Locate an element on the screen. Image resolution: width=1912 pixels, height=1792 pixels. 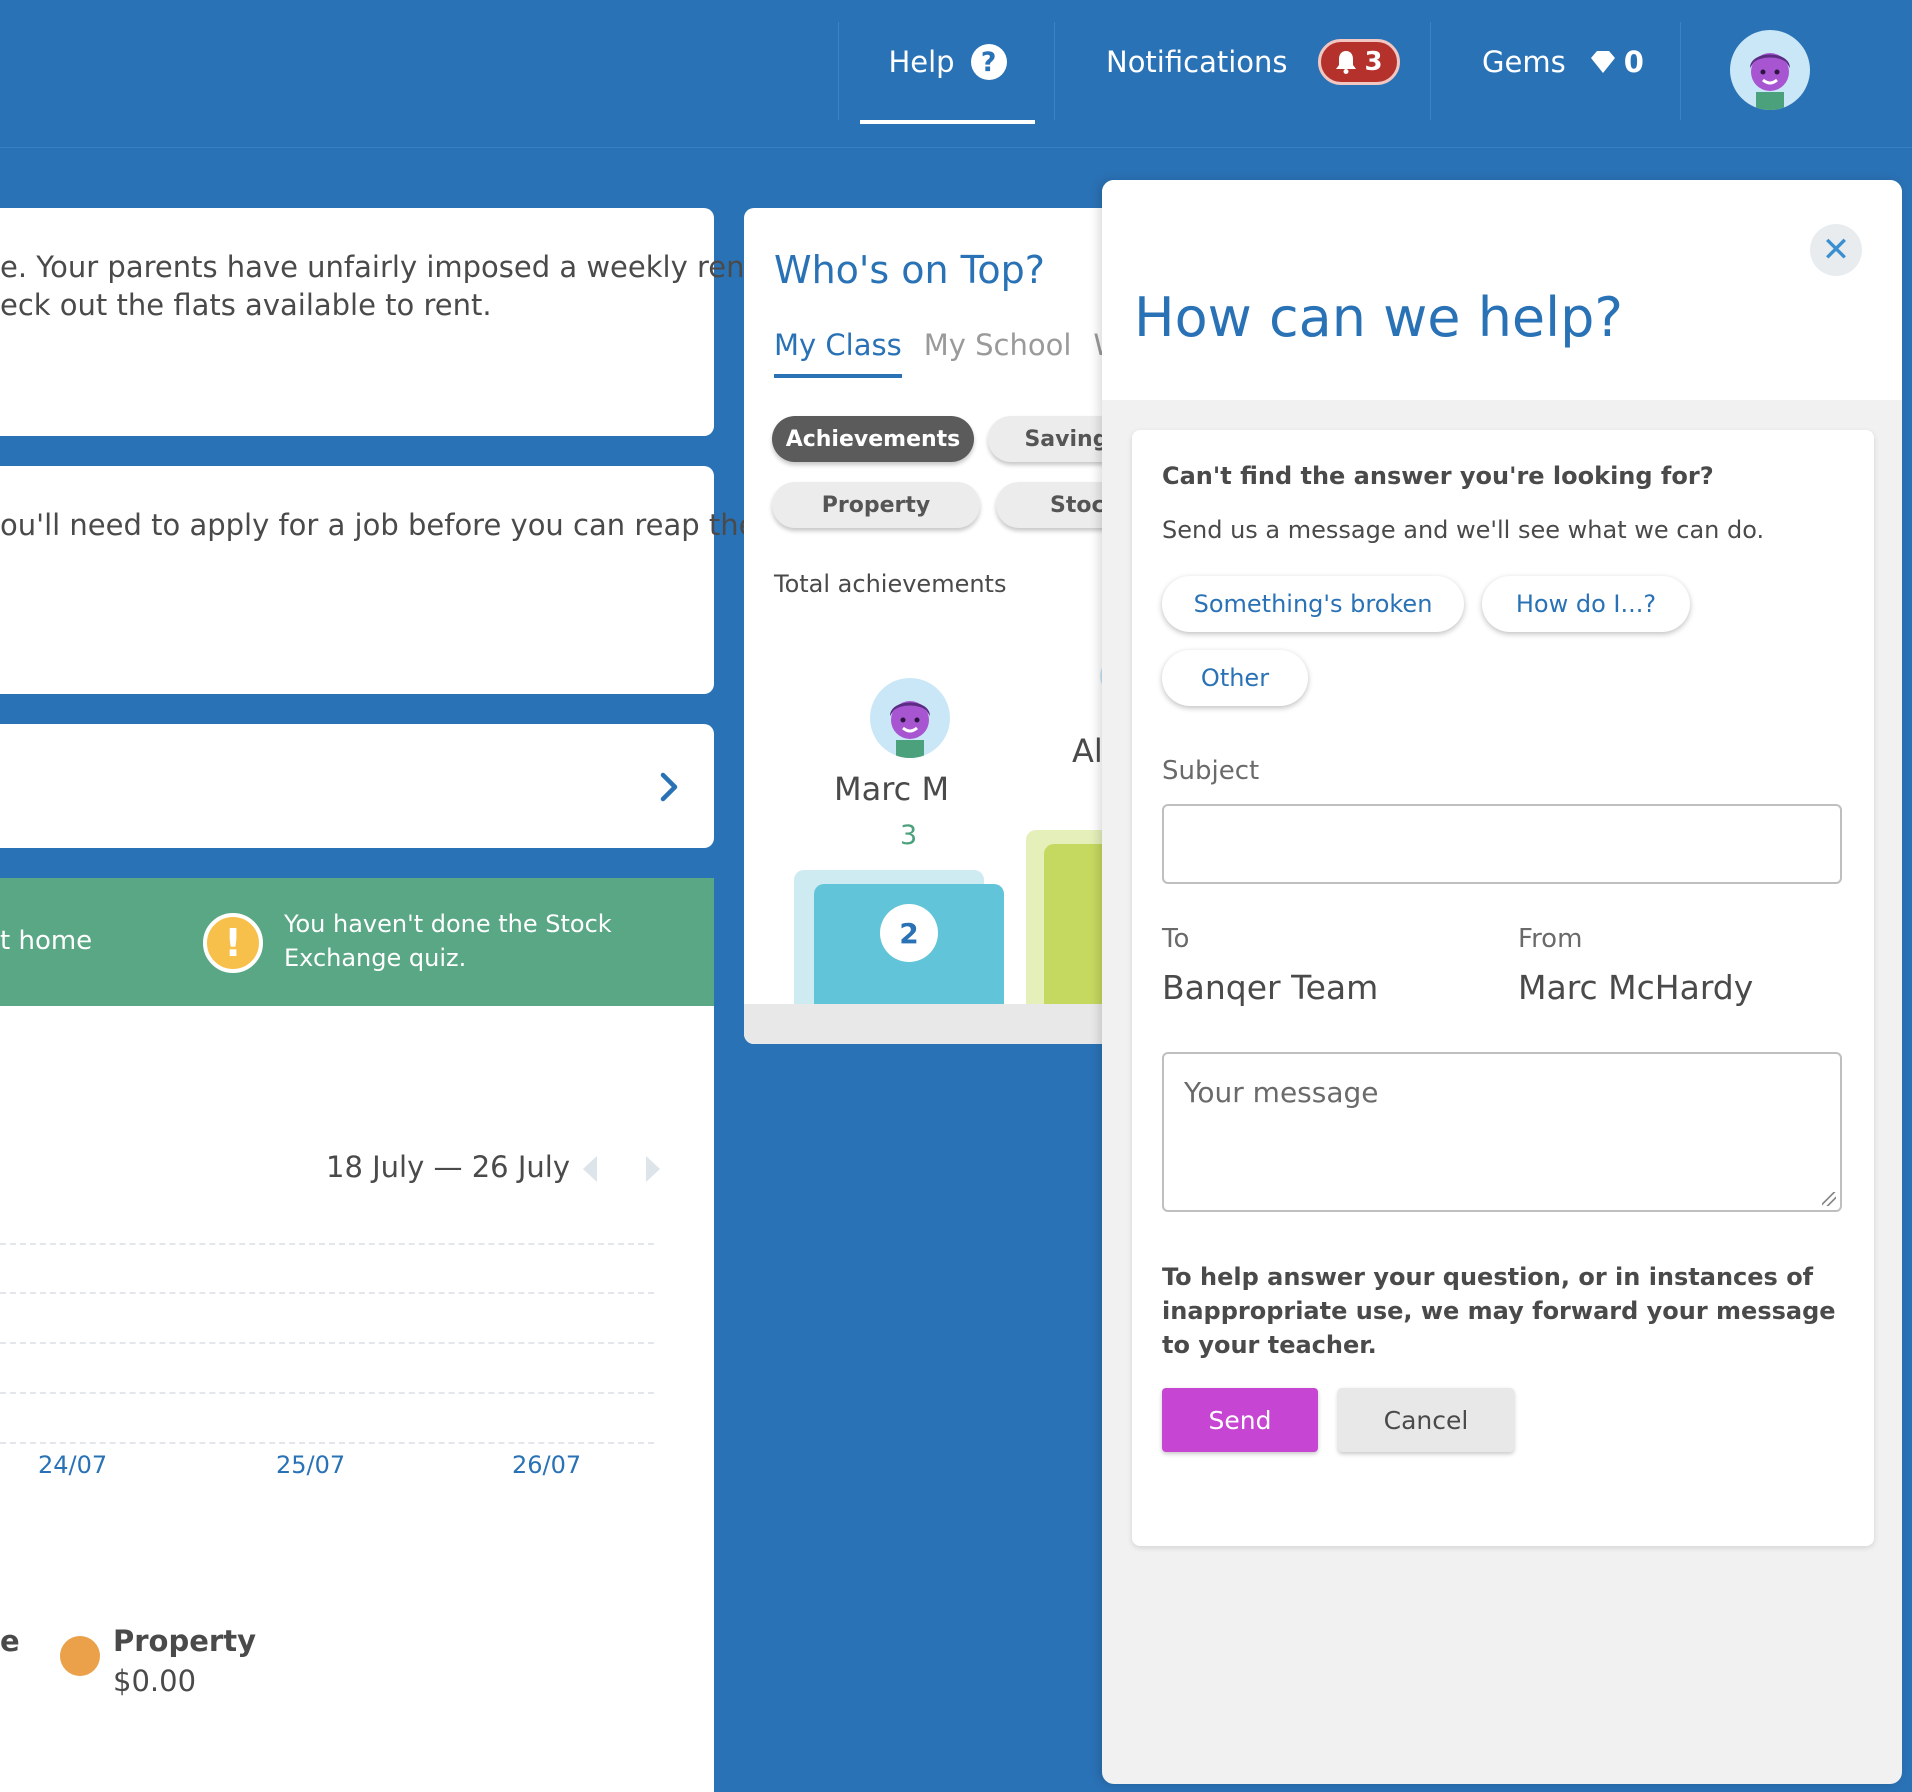
message-placeholder: Your message is located at coordinates (1281, 1092).